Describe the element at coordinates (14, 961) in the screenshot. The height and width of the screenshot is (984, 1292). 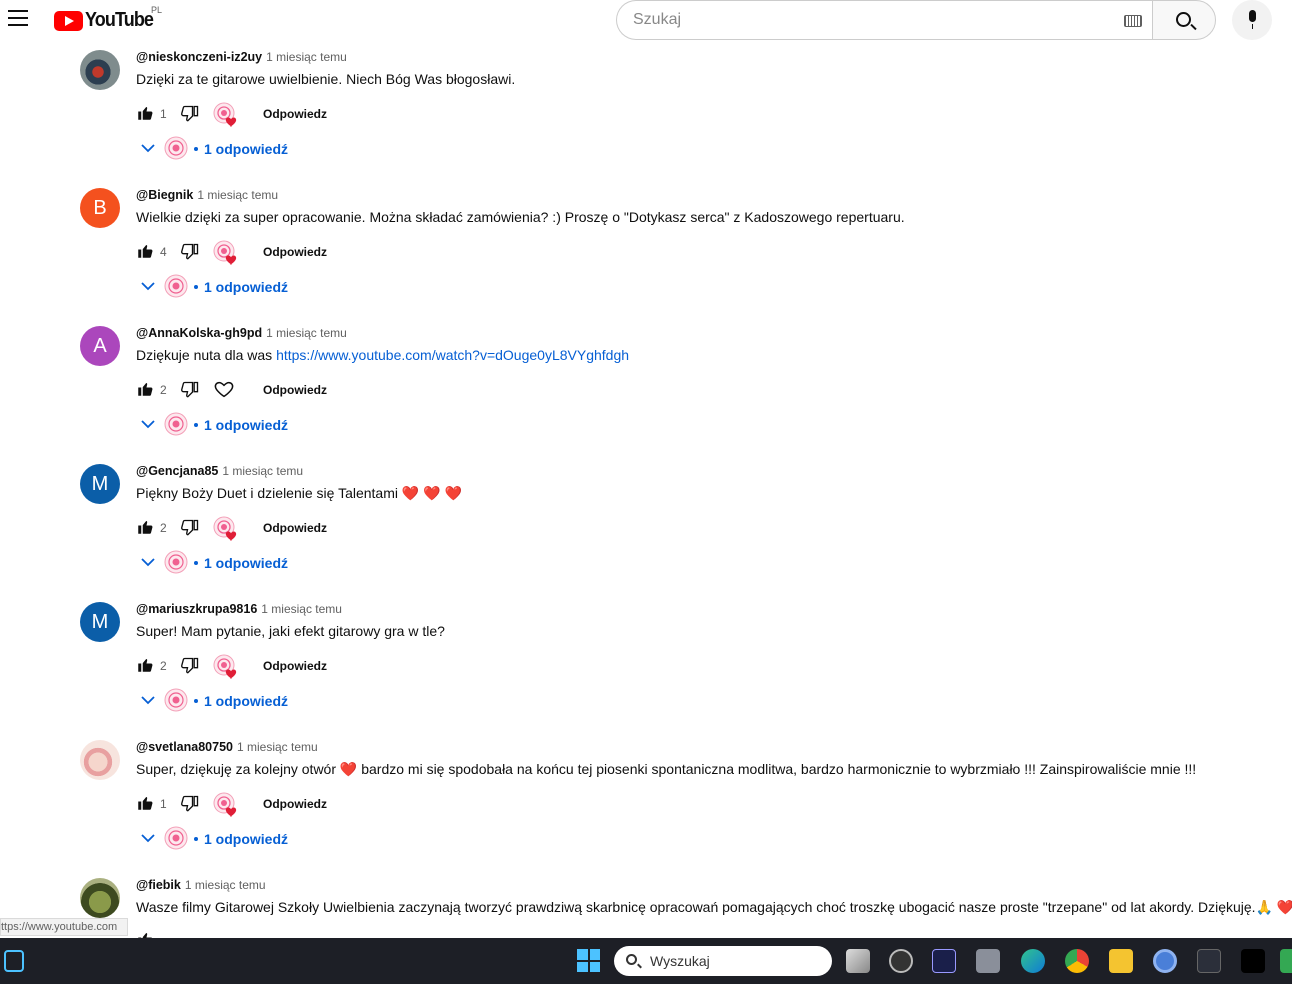
I see `widgets-icon` at that location.